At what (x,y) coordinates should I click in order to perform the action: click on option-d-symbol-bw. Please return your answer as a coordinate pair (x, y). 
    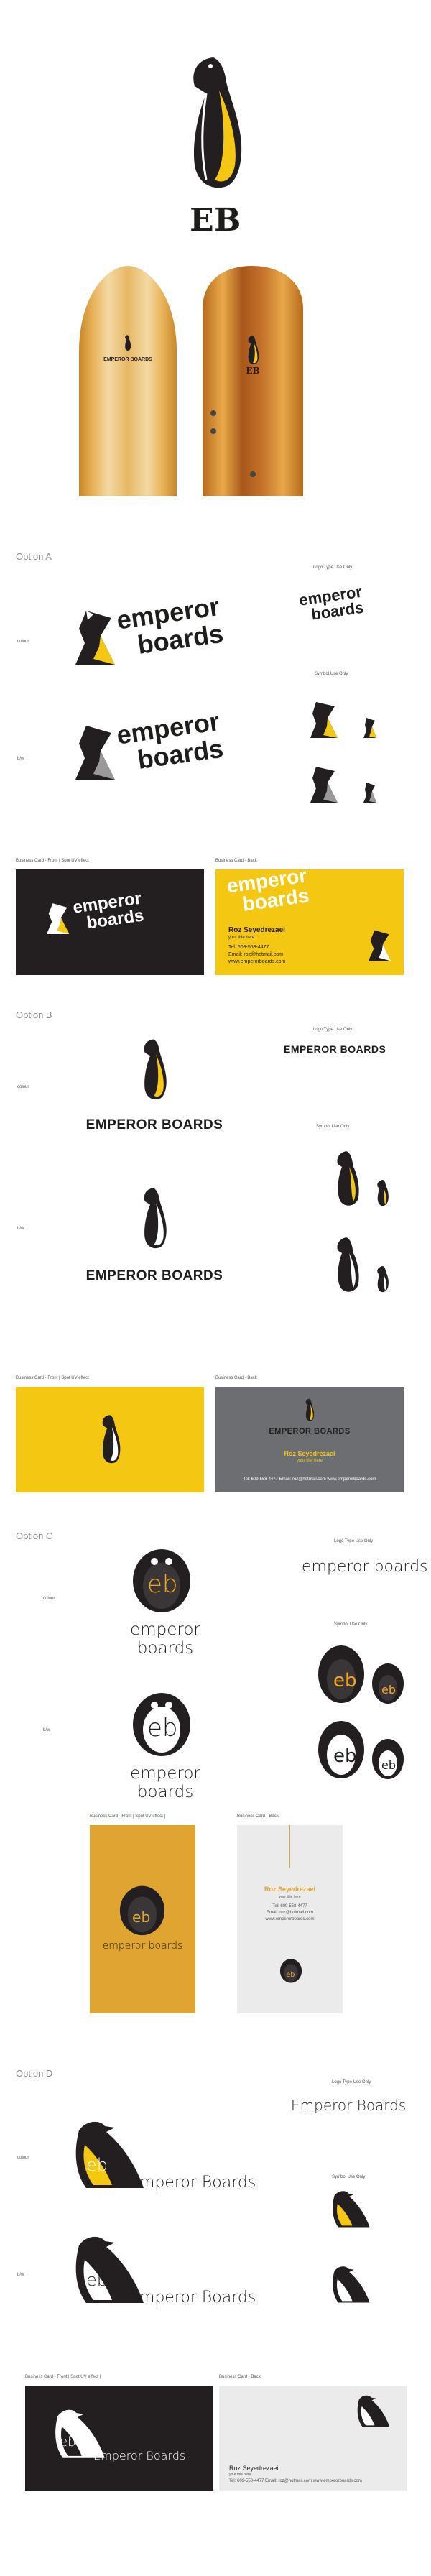
    Looking at the image, I should click on (352, 2285).